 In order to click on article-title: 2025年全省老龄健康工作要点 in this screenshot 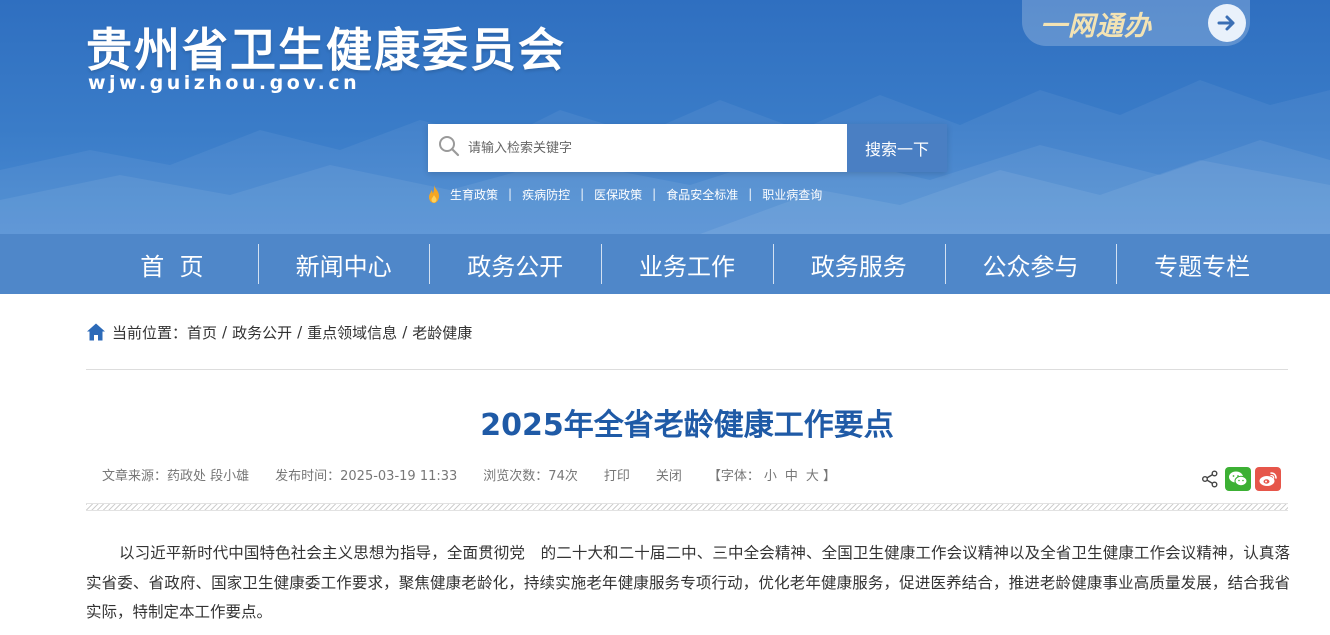, I will do `click(687, 425)`.